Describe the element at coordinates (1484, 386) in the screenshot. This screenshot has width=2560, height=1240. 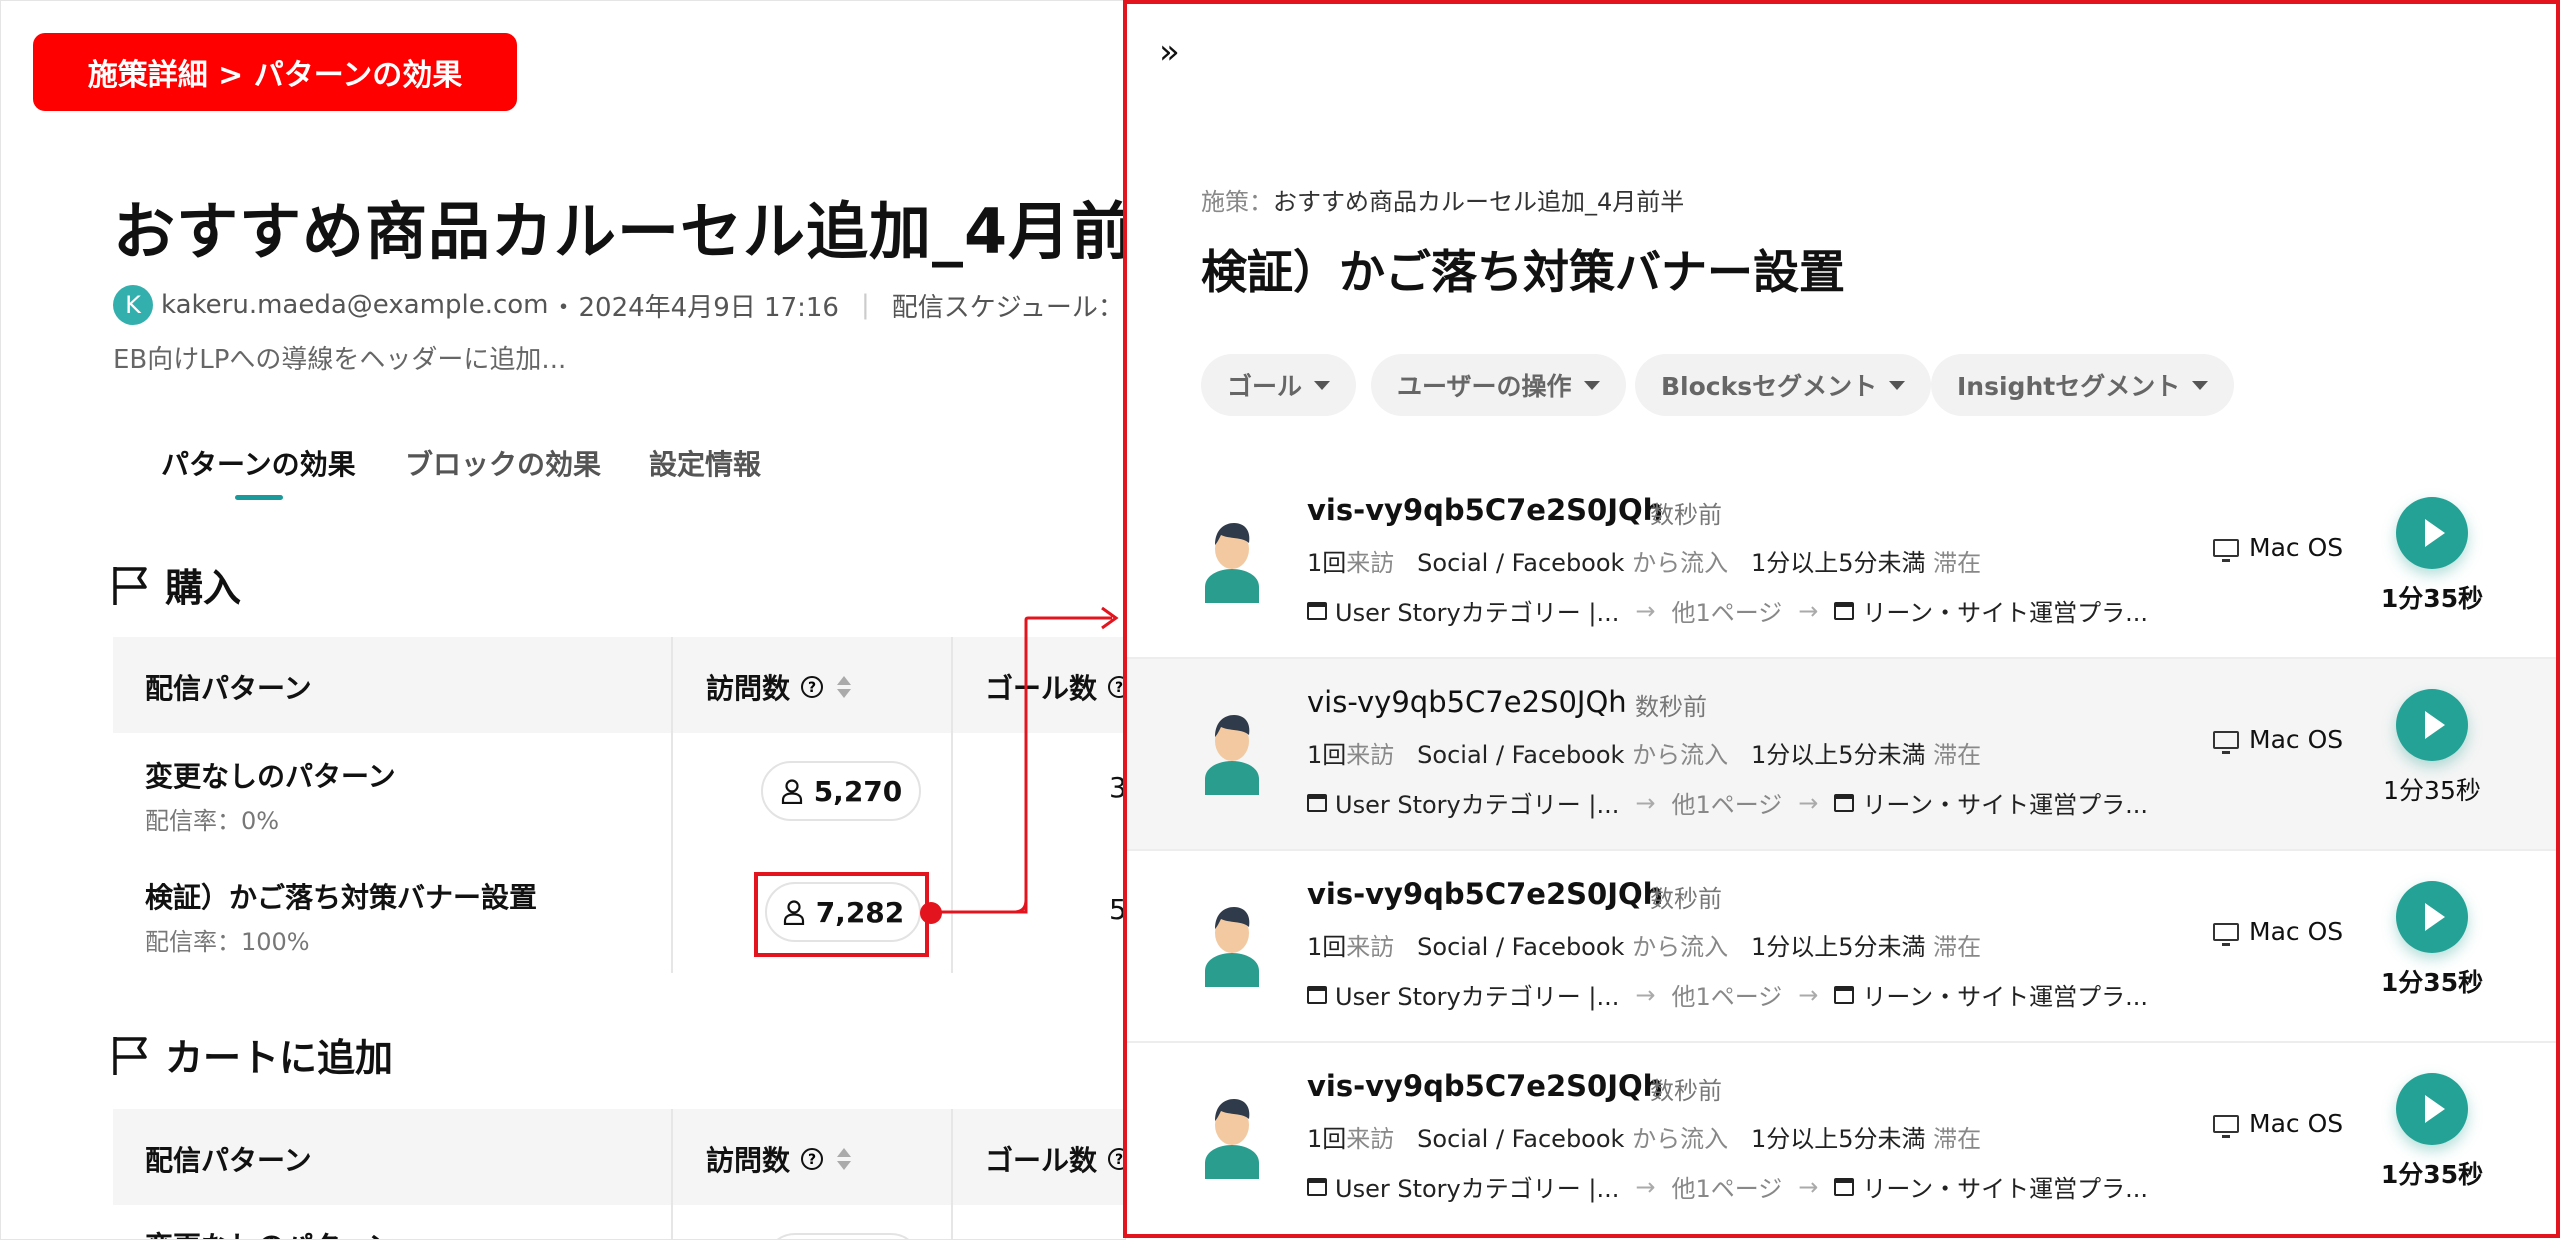
I see `filter-label: ユーザーの操作` at that location.